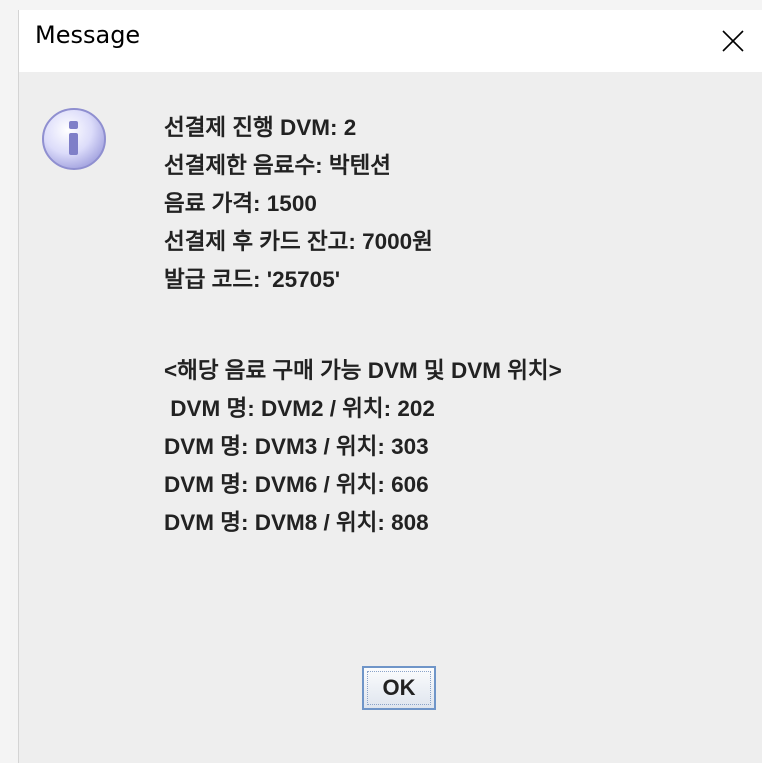  Describe the element at coordinates (240, 203) in the screenshot. I see `message-line-price: 음료 가격: 1500` at that location.